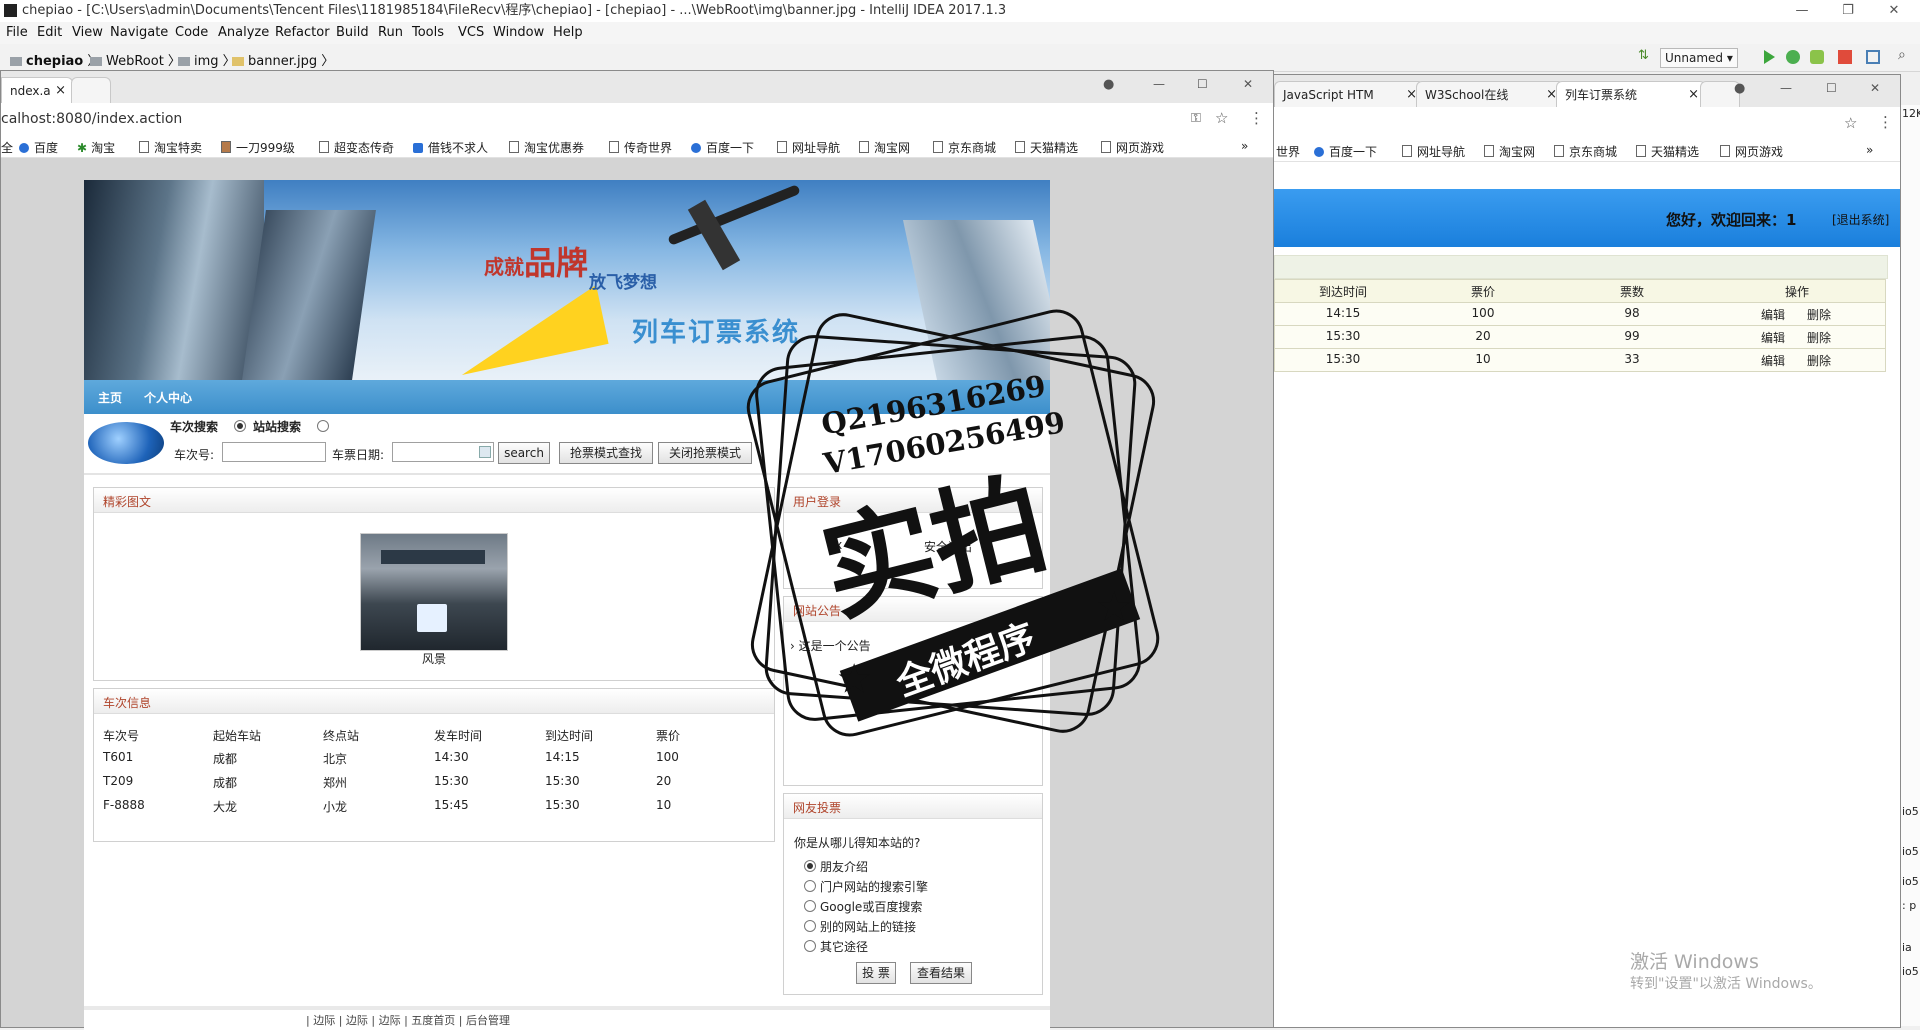 Image resolution: width=1920 pixels, height=1030 pixels. I want to click on menu-refactor: Refactor, so click(302, 32).